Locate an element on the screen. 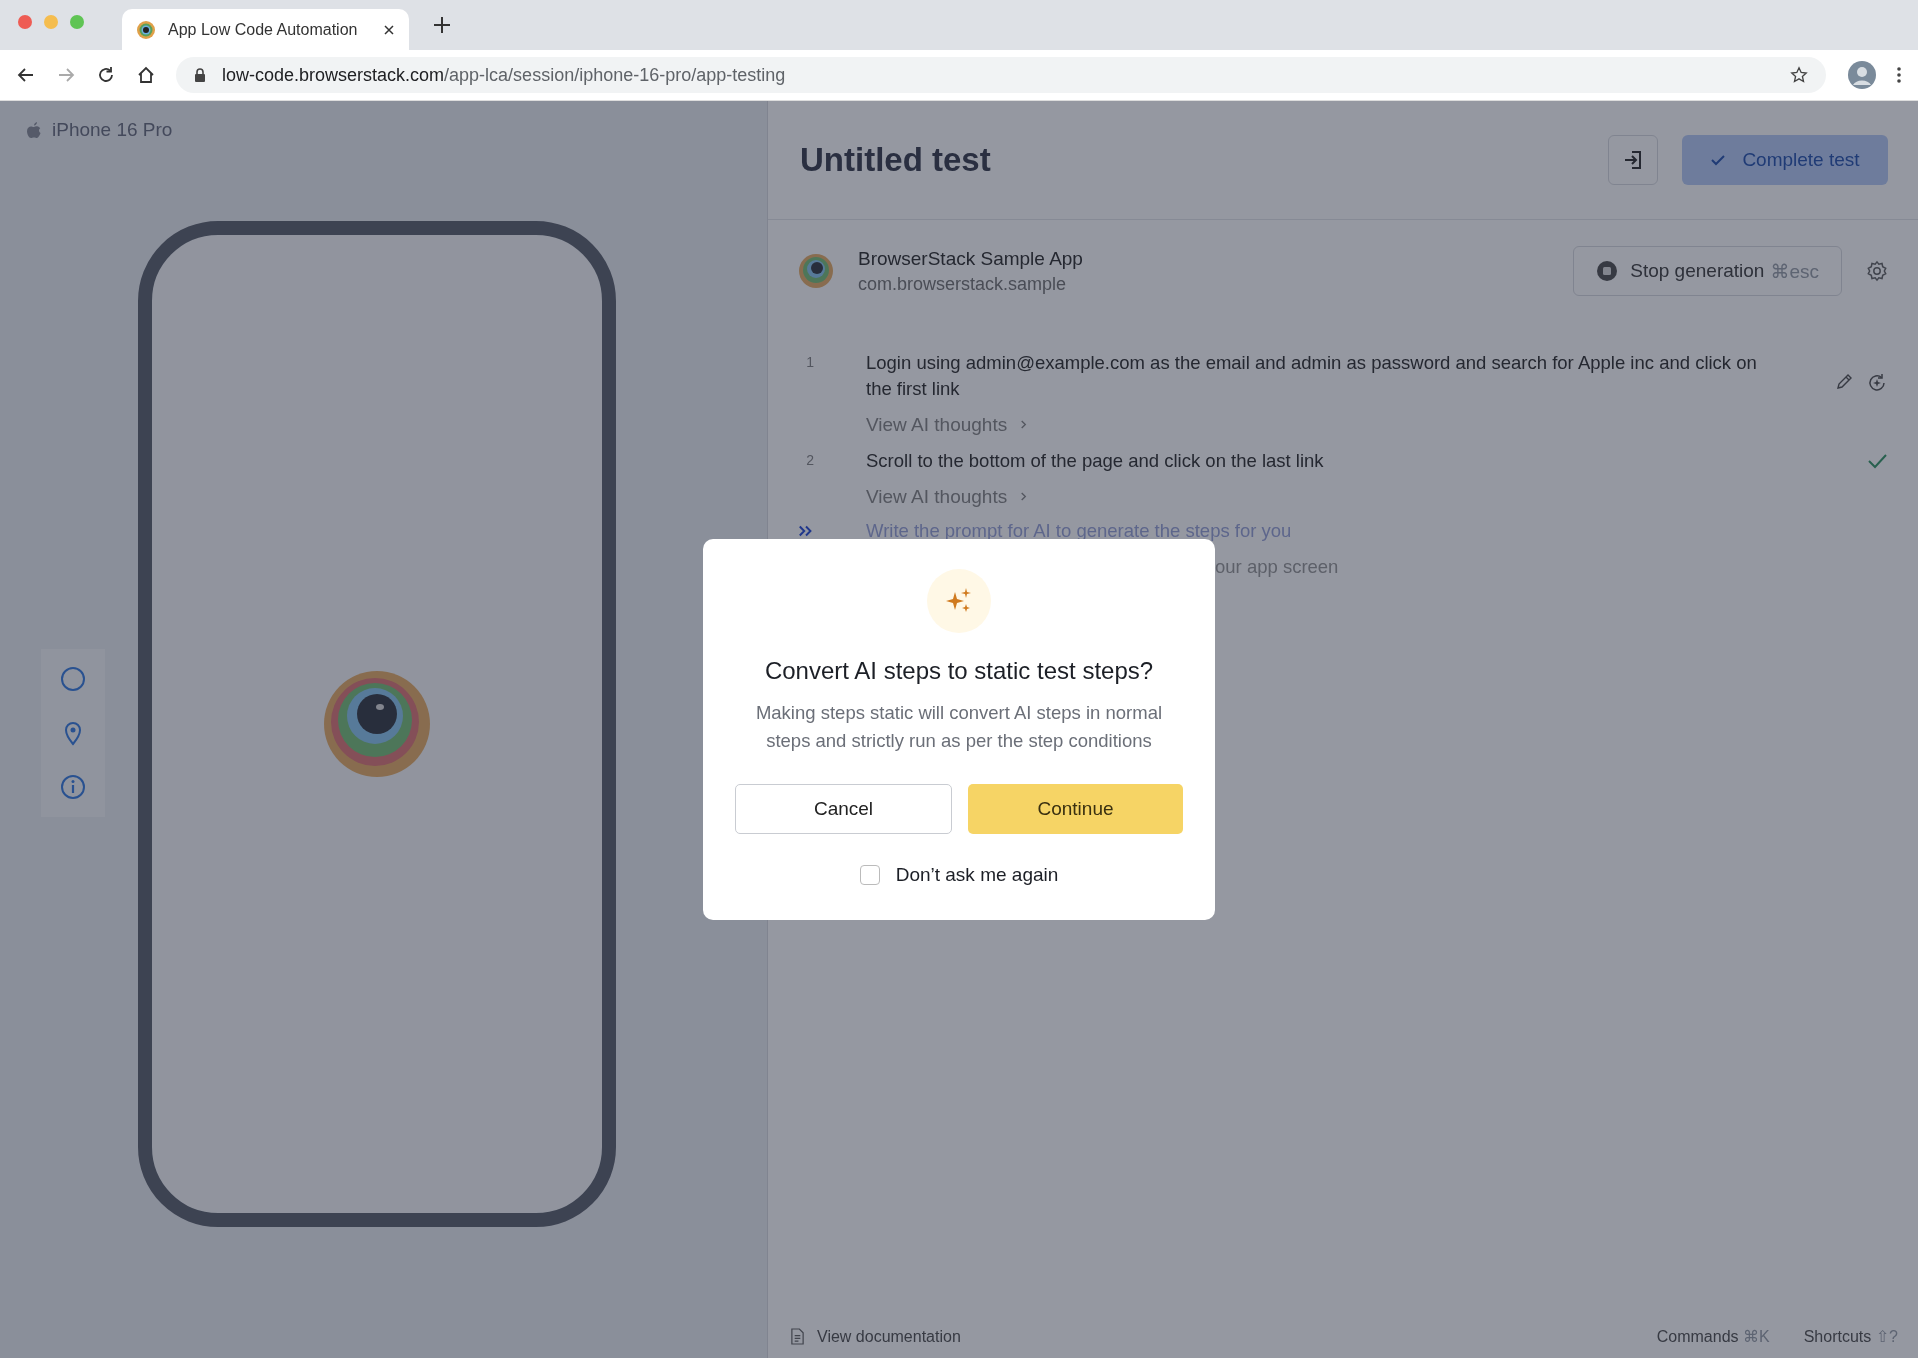  bookmark-star-icon is located at coordinates (1799, 75).